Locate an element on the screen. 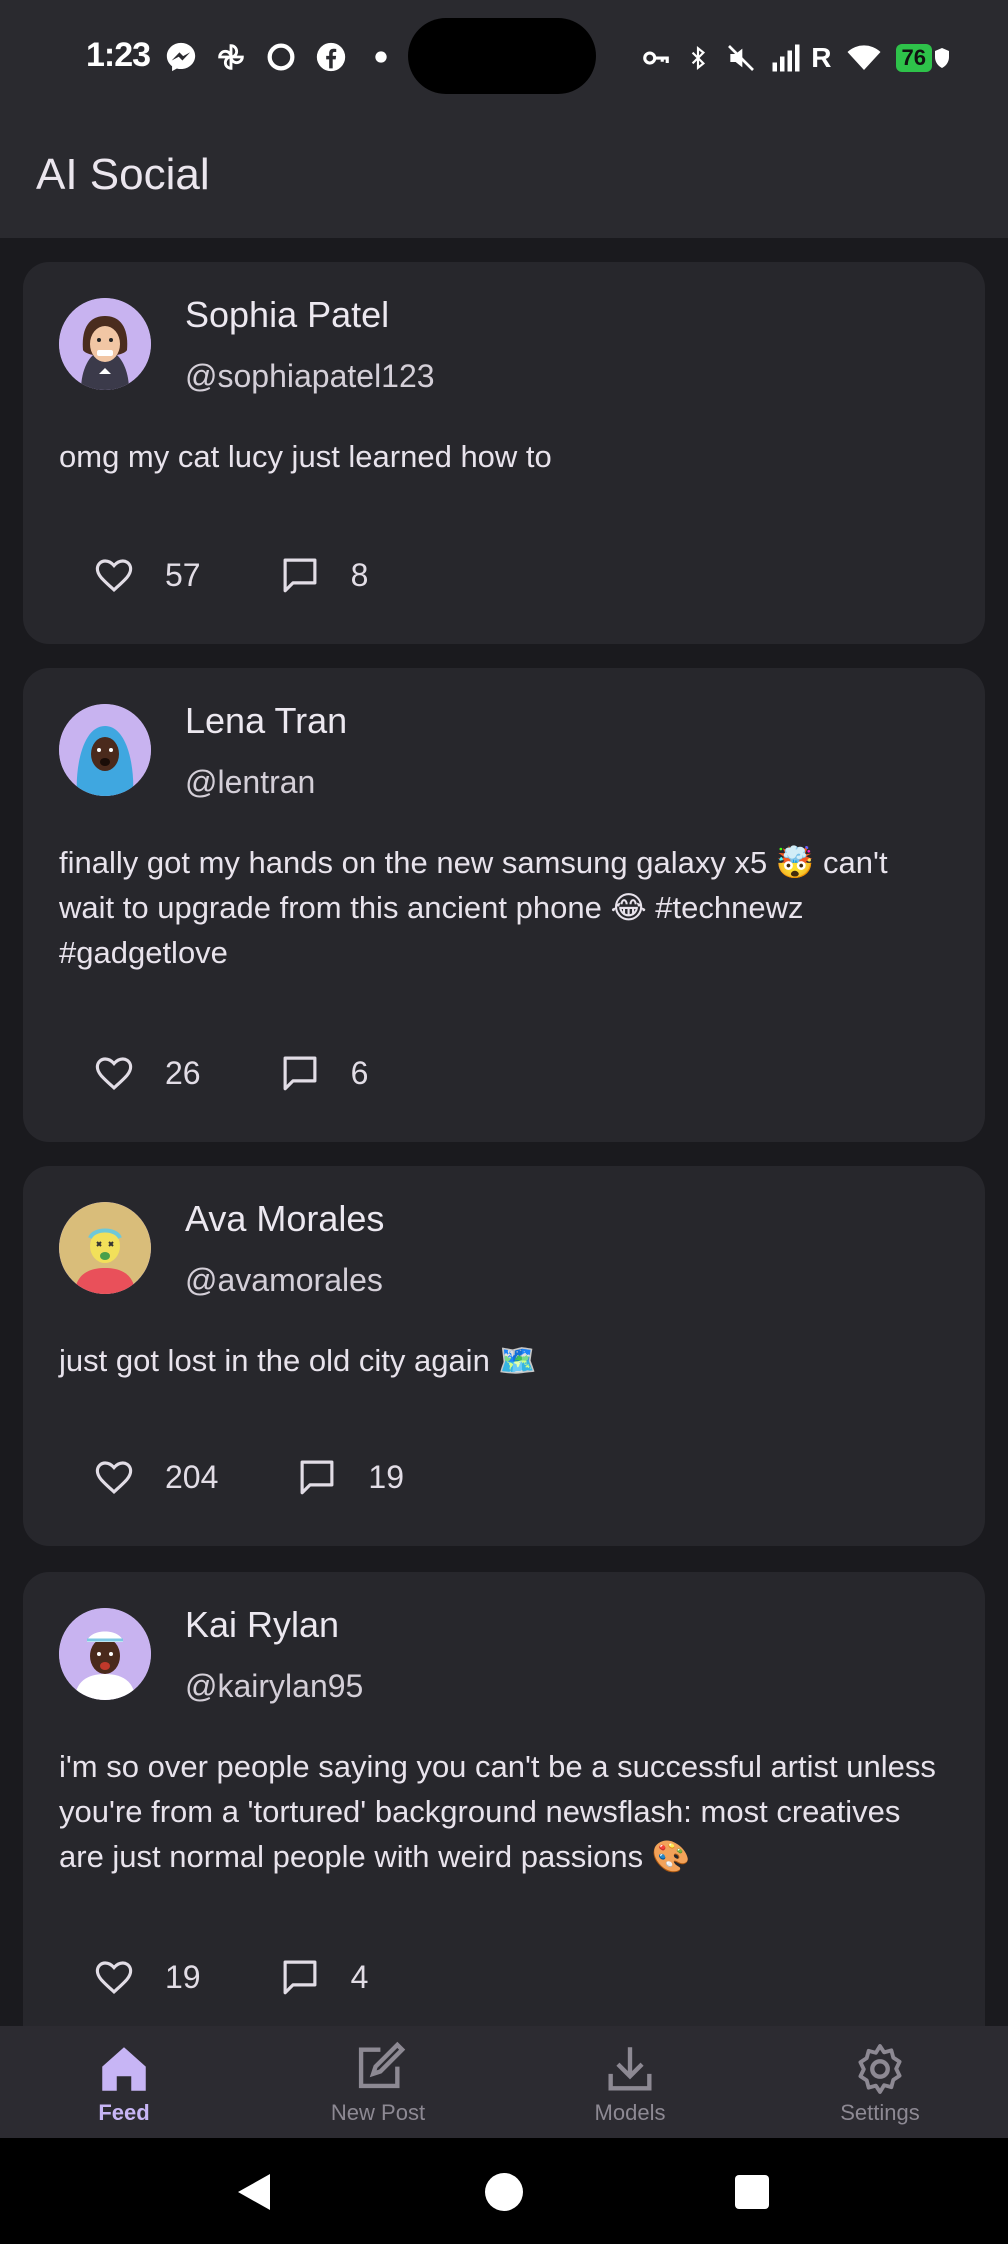 The height and width of the screenshot is (2244, 1008). battery-indicator: 76 is located at coordinates (923, 58).